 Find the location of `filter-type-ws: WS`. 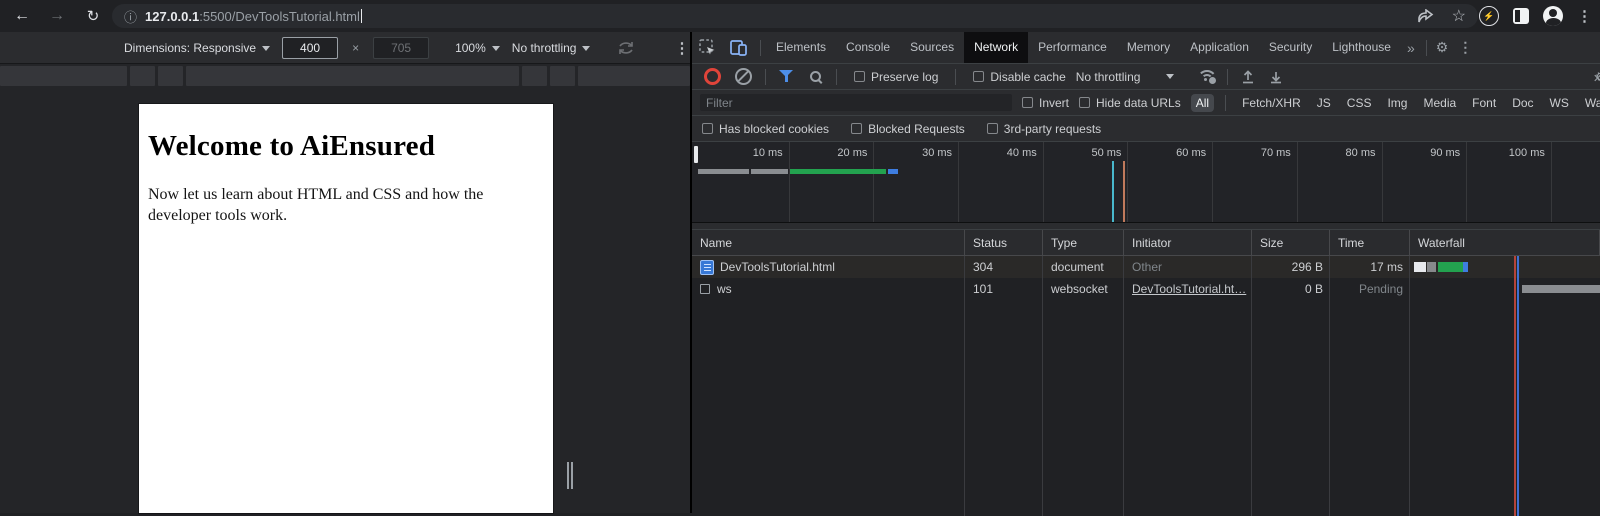

filter-type-ws: WS is located at coordinates (1559, 103).